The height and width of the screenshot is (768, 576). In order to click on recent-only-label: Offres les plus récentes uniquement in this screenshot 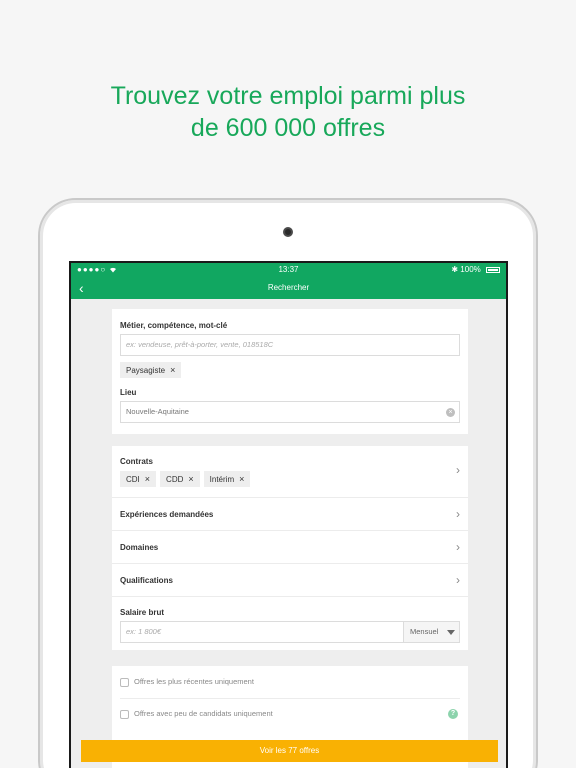, I will do `click(194, 681)`.